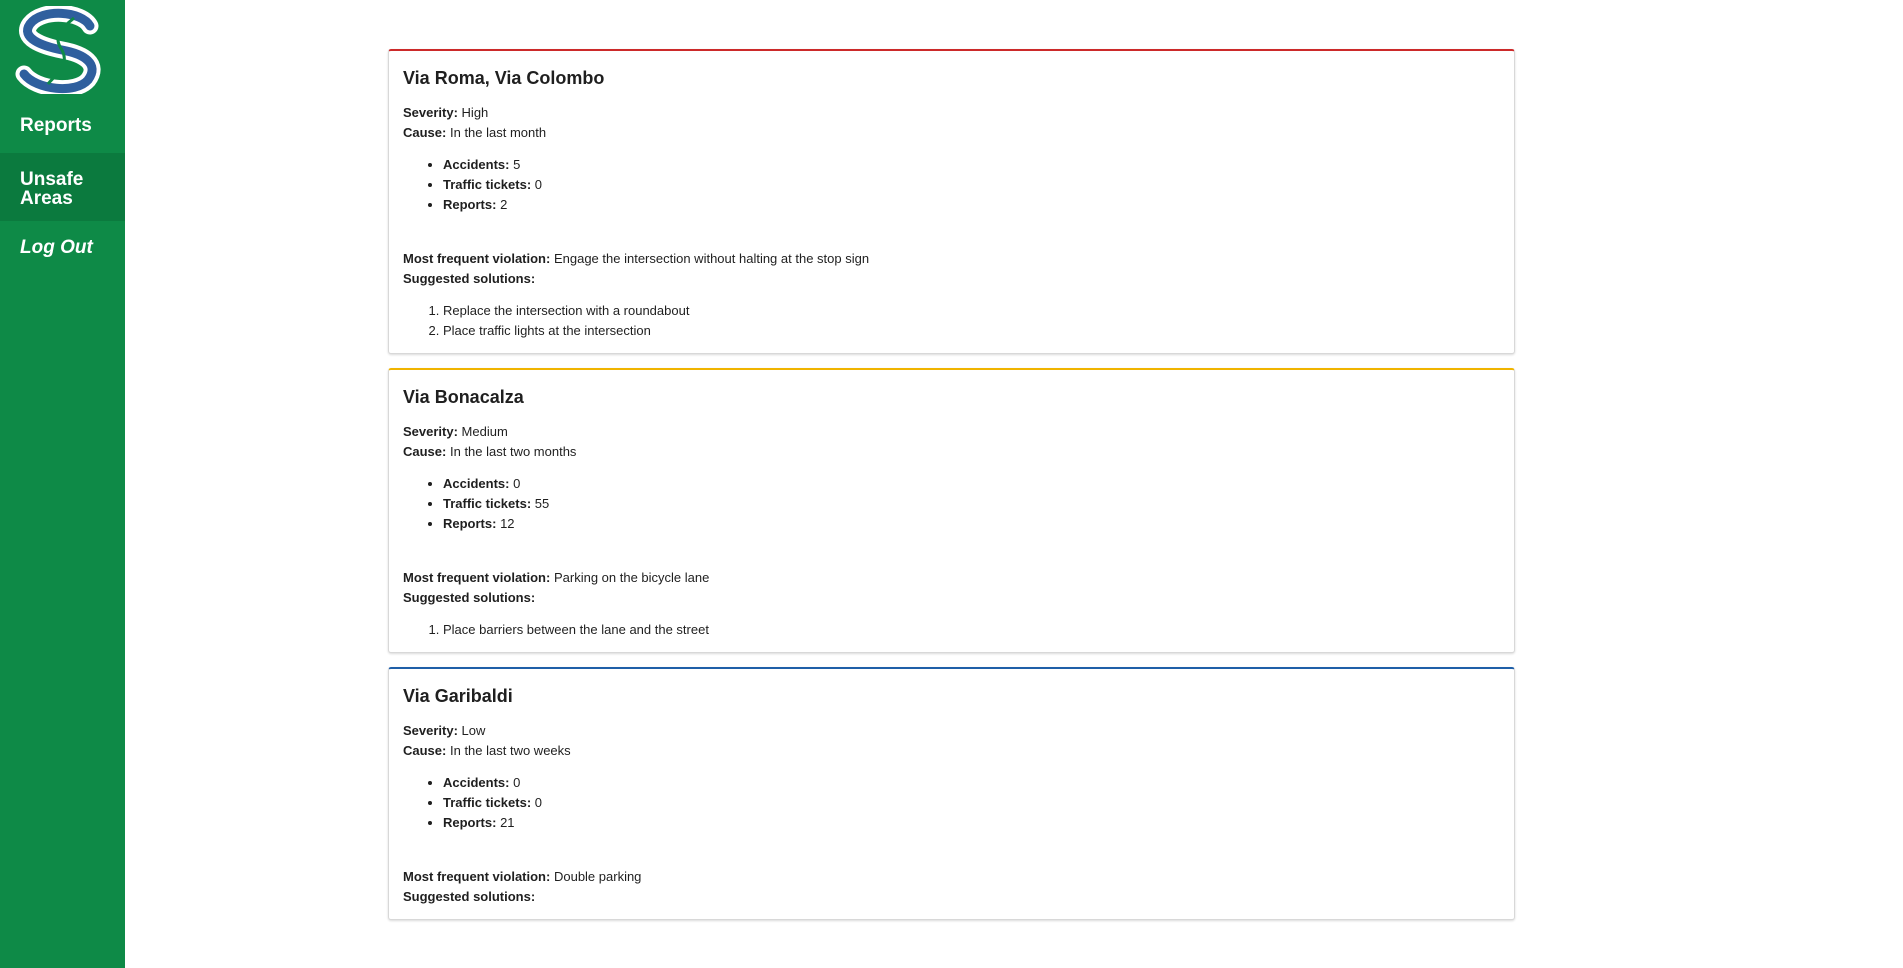 The image size is (1903, 968). I want to click on area-title: Via Bonacalza, so click(463, 397).